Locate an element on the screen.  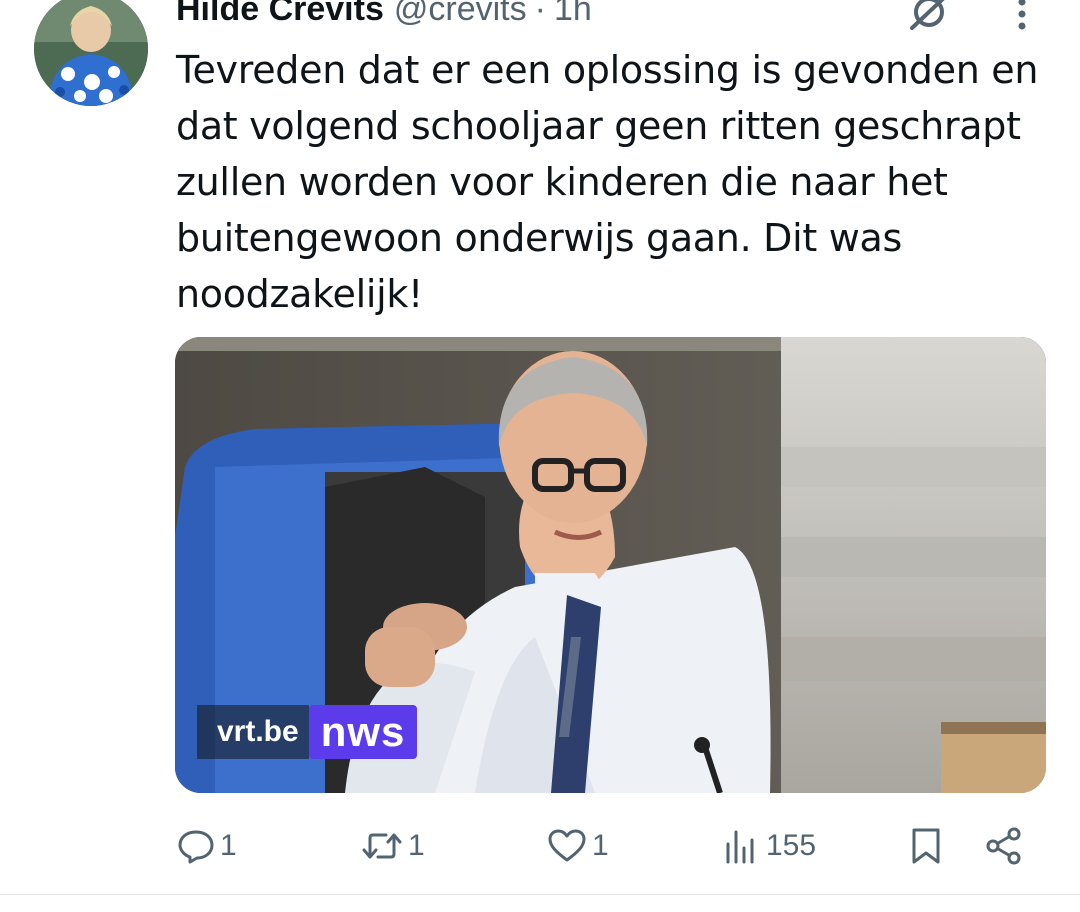
views-button: 155 is located at coordinates (769, 846).